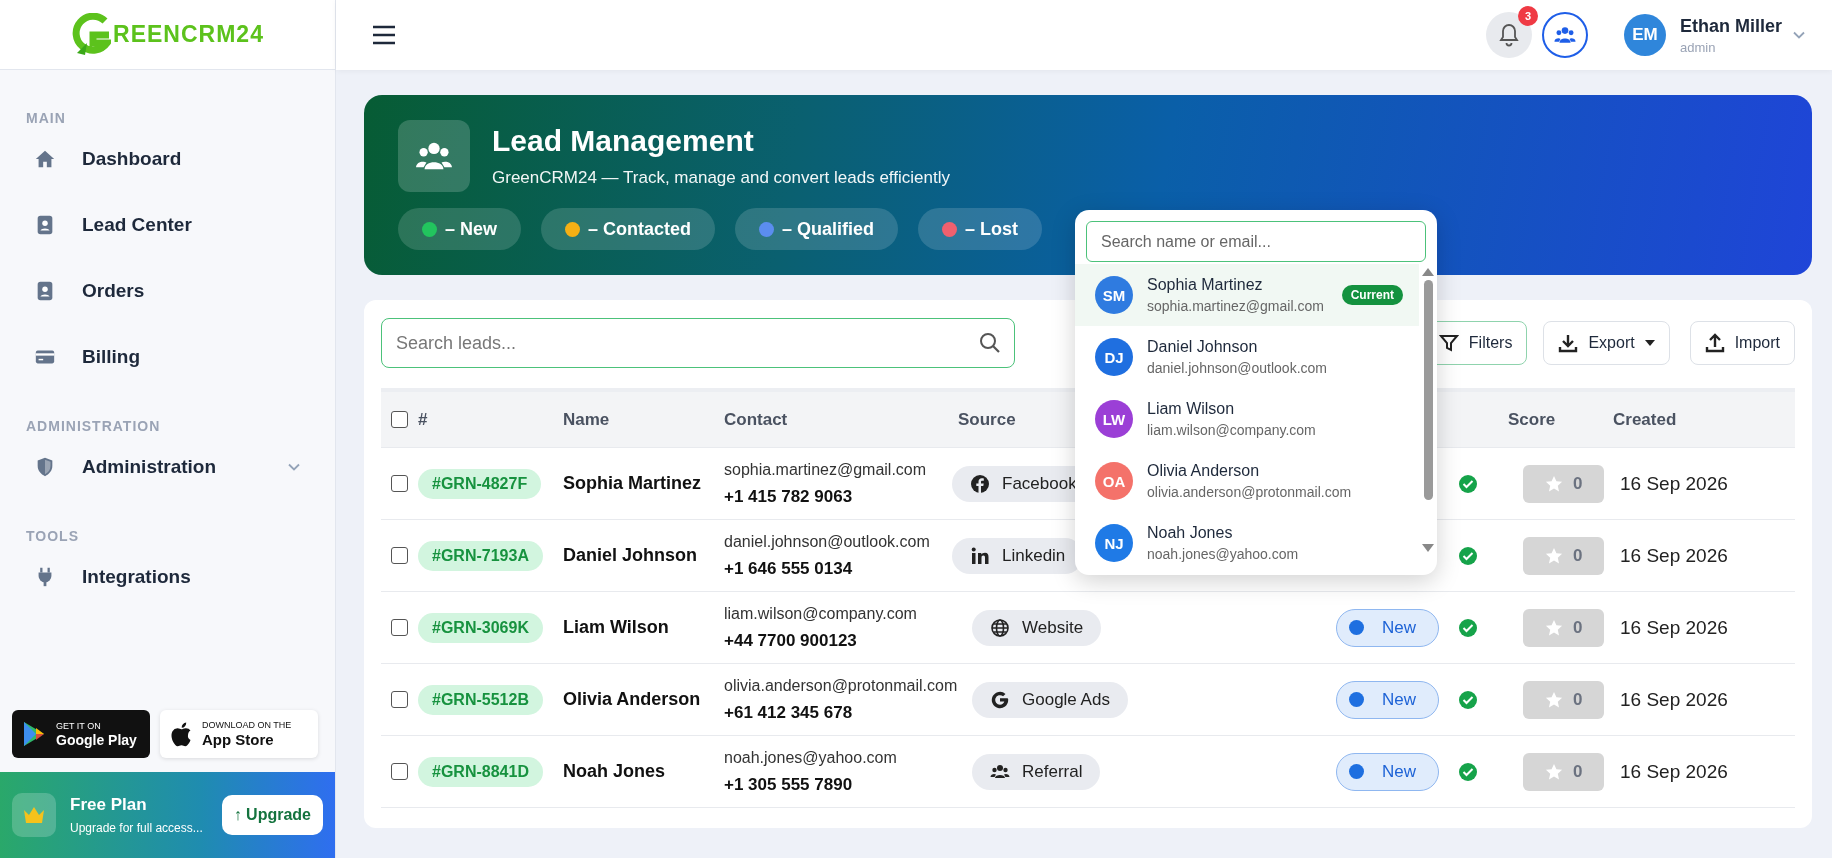  Describe the element at coordinates (1114, 357) in the screenshot. I see `avatar: DJ` at that location.